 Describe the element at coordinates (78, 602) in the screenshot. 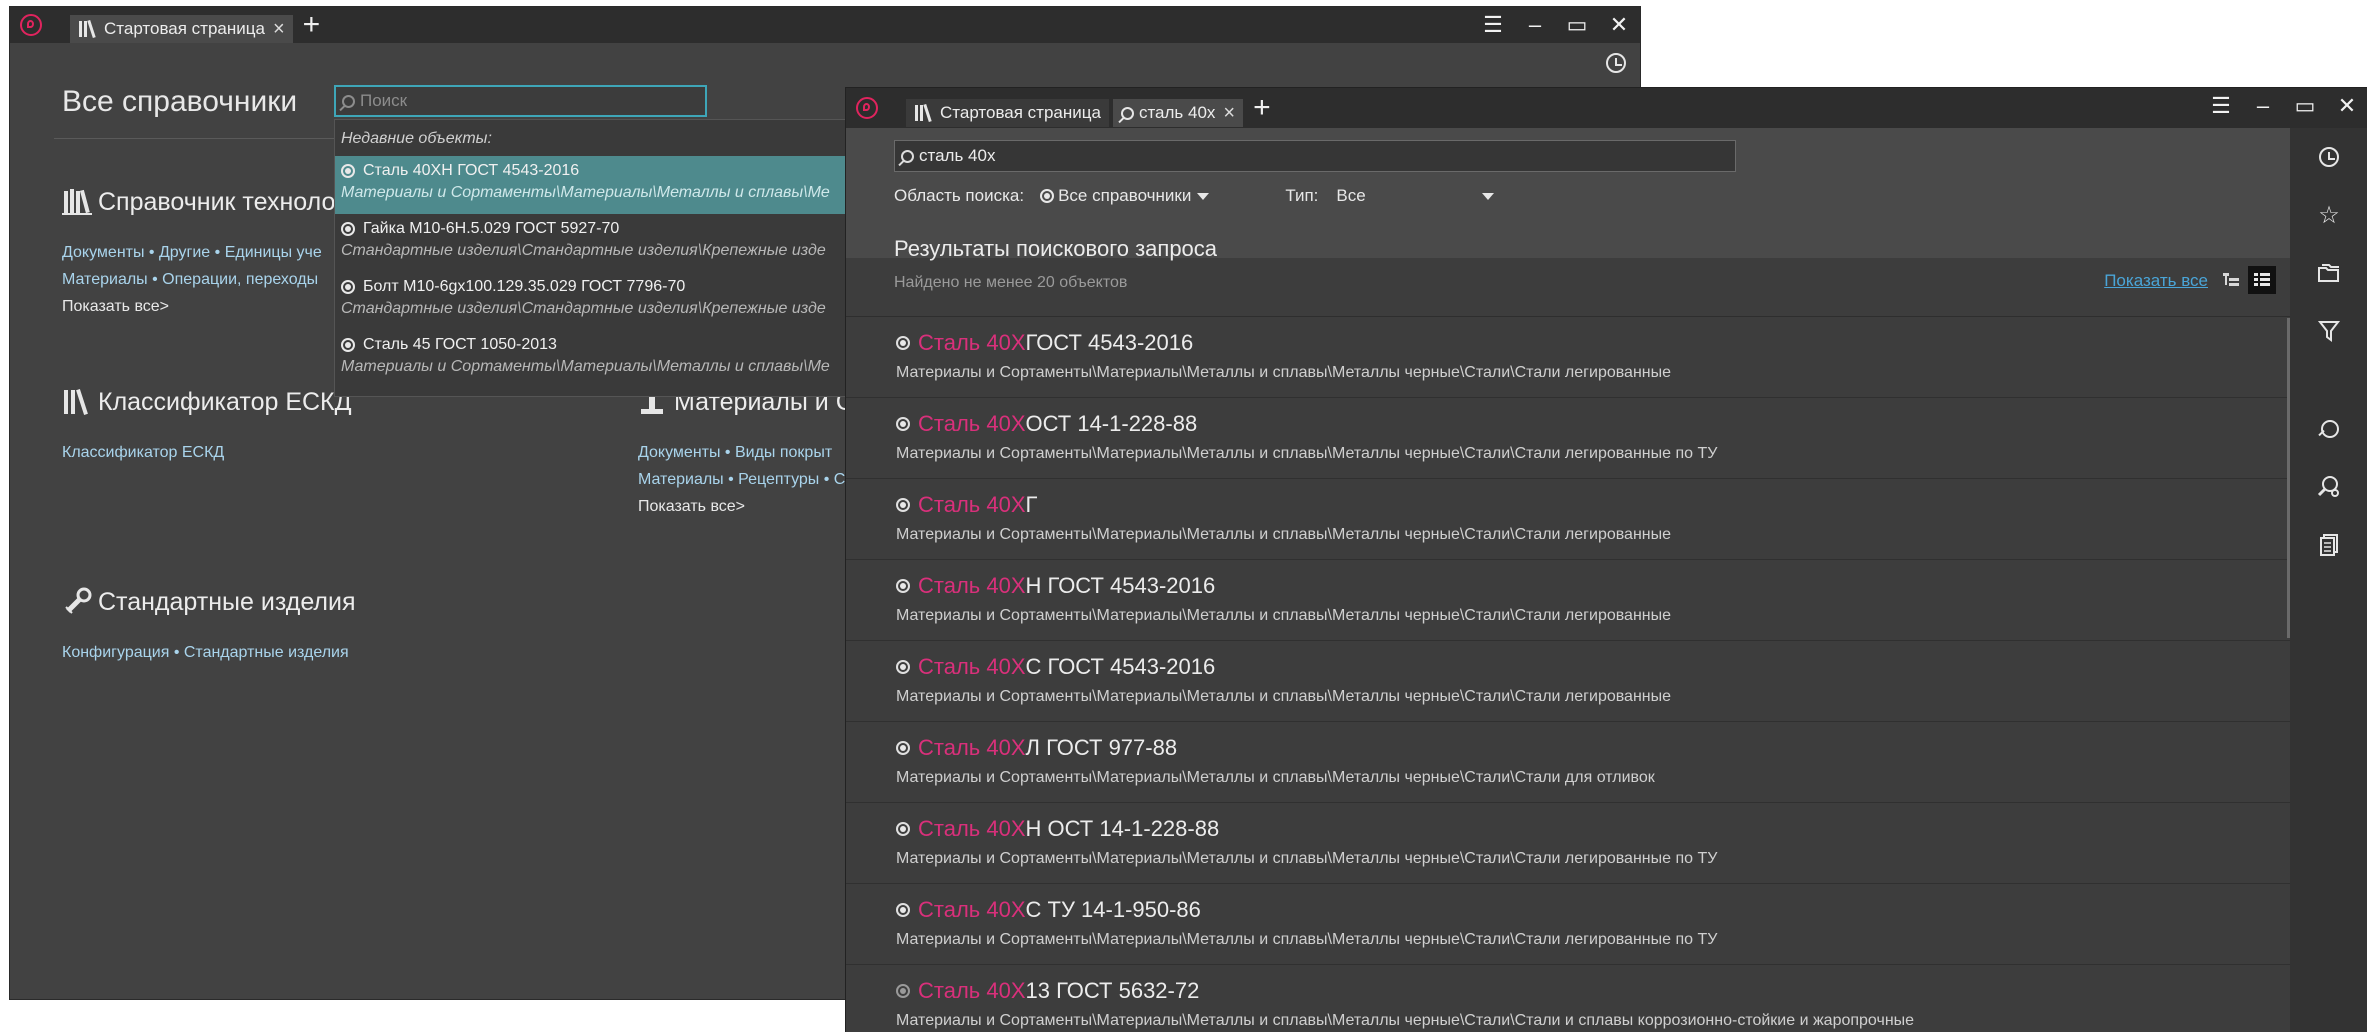

I see `bolt-icon` at that location.